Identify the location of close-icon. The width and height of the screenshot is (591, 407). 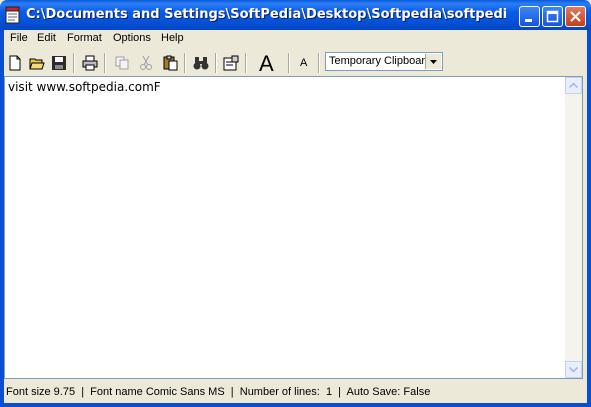
(575, 16).